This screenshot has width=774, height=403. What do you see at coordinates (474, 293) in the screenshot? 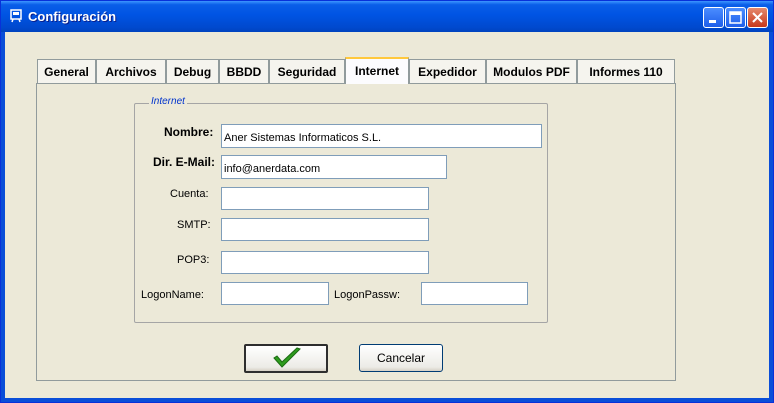
I see `logonpassw-field` at bounding box center [474, 293].